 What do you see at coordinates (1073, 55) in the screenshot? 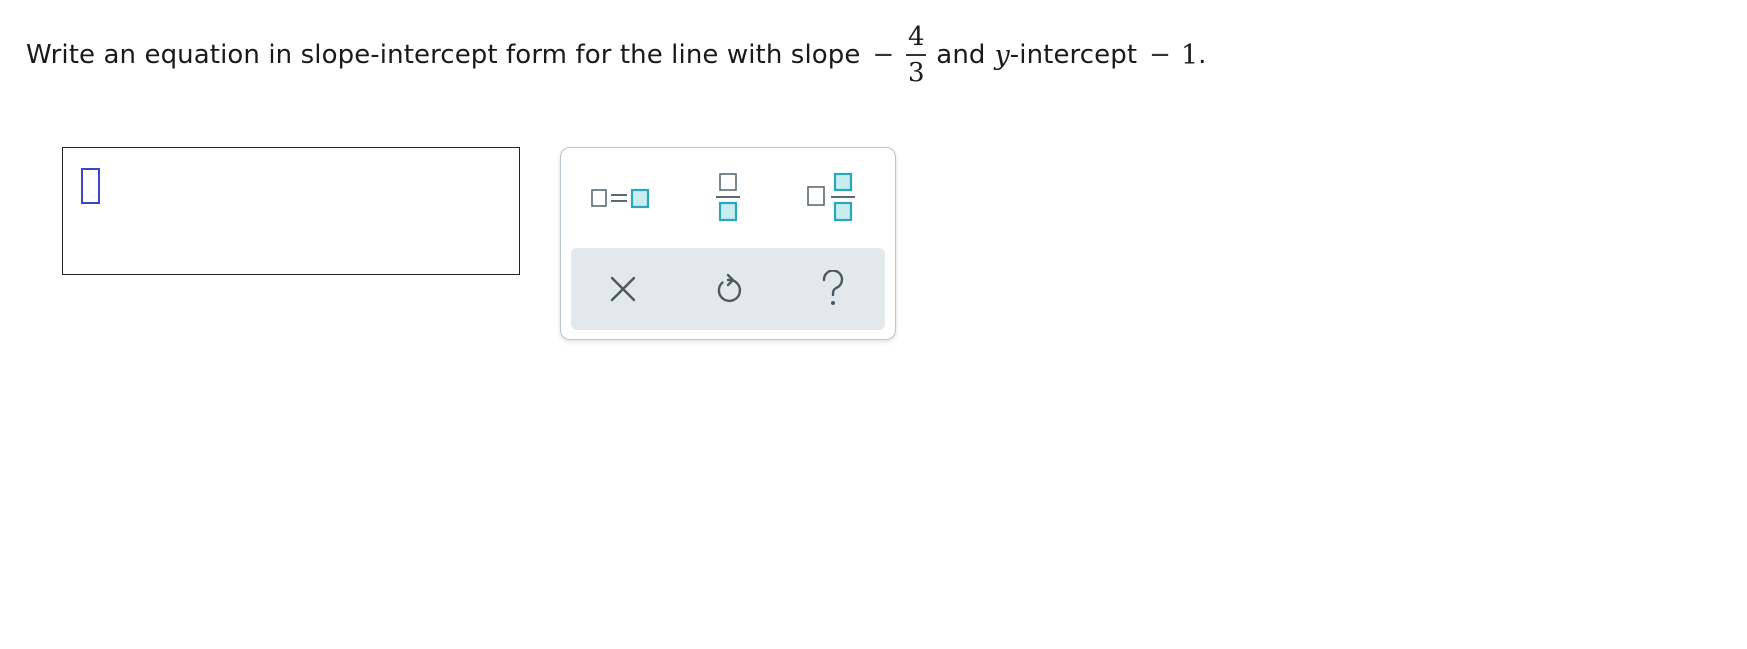
I see `question-intercept-label: -intercept` at bounding box center [1073, 55].